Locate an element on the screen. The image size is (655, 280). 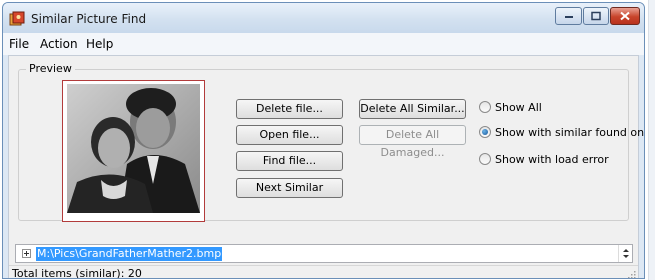
menu-bar: File Action Help is located at coordinates (323, 44).